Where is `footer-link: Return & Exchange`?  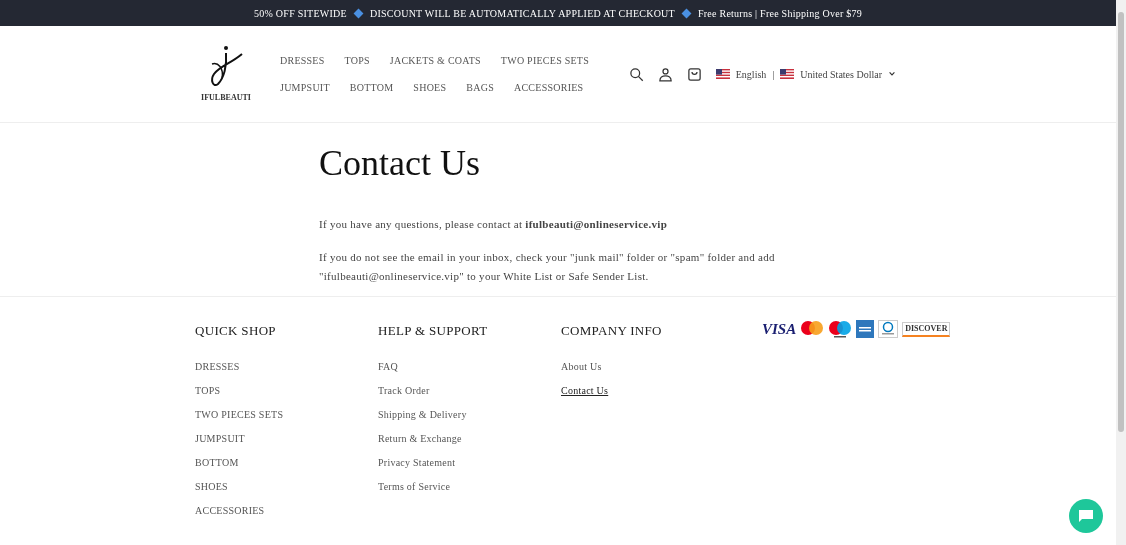 footer-link: Return & Exchange is located at coordinates (420, 438).